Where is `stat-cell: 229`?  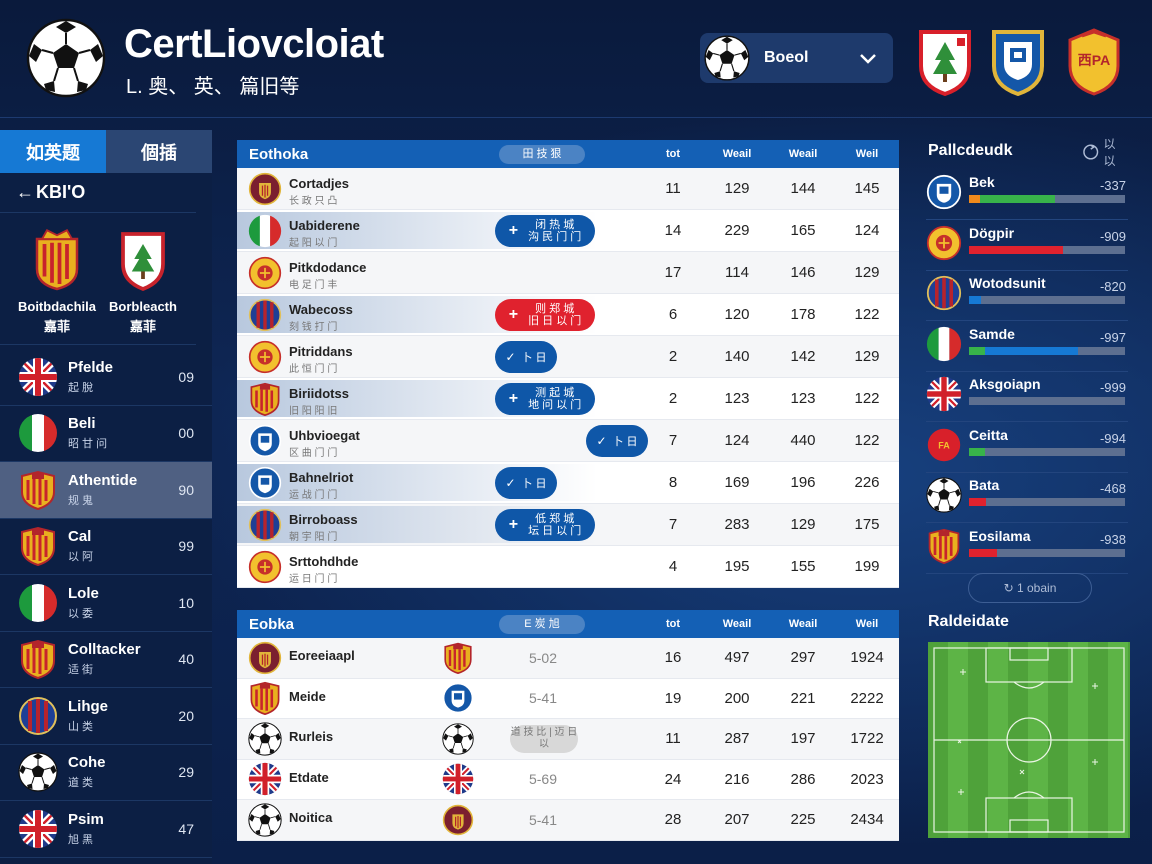 stat-cell: 229 is located at coordinates (737, 230).